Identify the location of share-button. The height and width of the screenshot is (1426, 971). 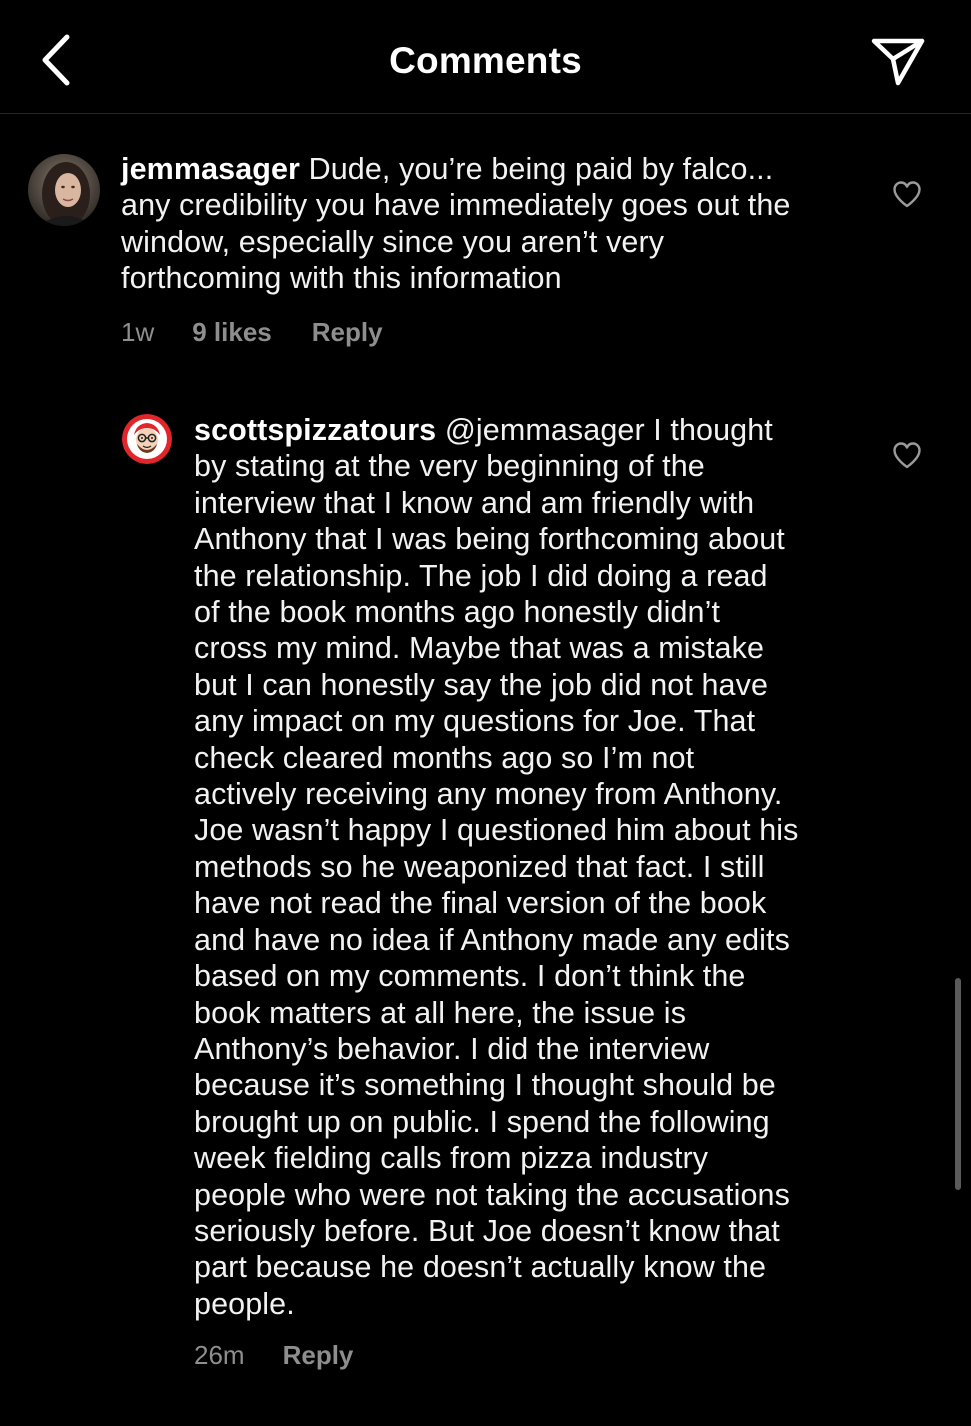
(898, 62).